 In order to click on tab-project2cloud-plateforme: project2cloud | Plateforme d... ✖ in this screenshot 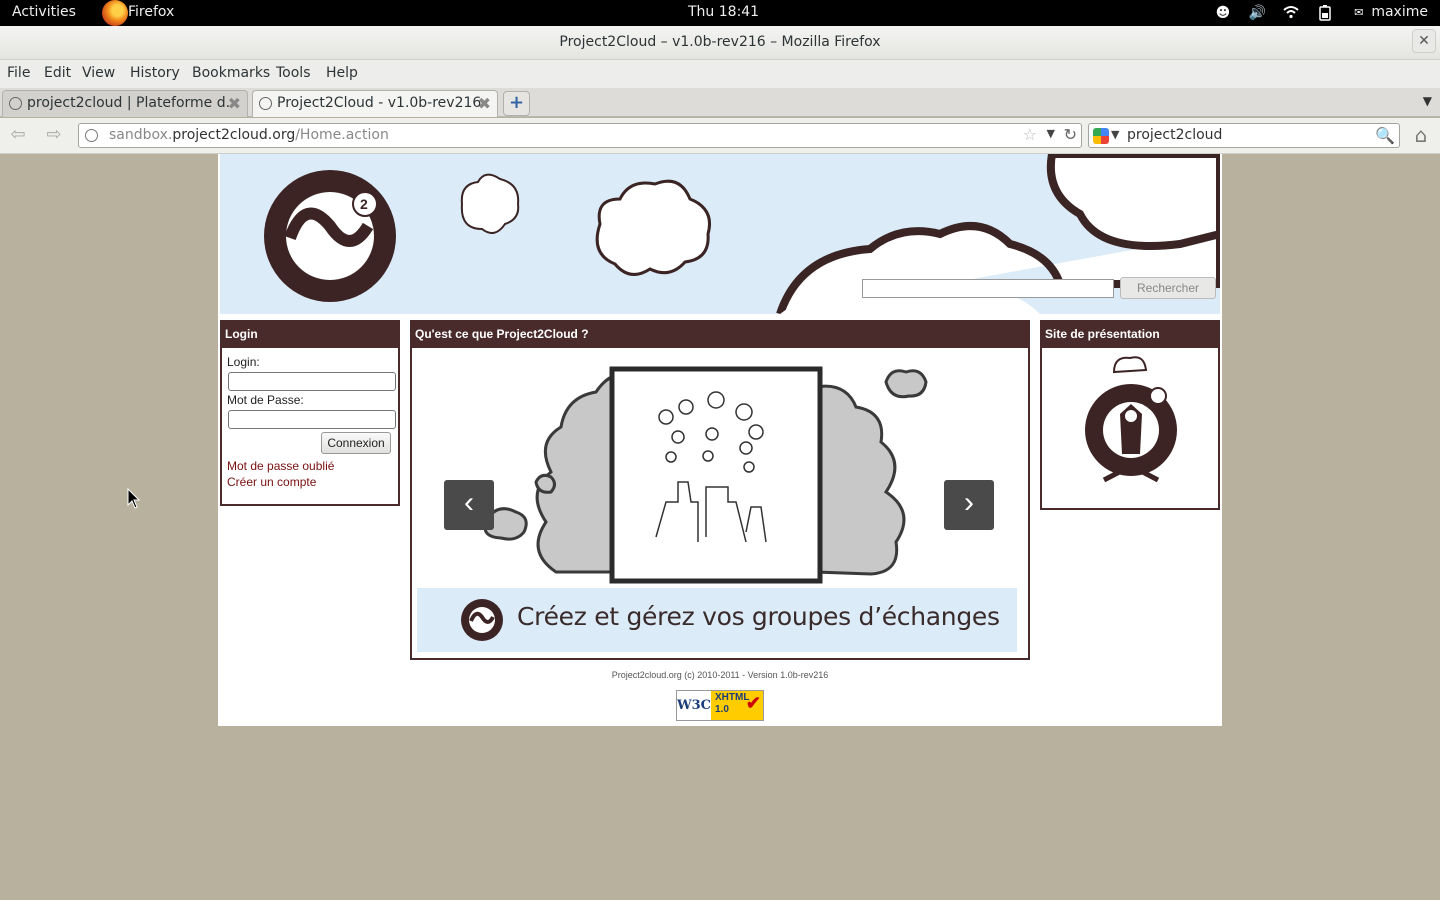, I will do `click(125, 103)`.